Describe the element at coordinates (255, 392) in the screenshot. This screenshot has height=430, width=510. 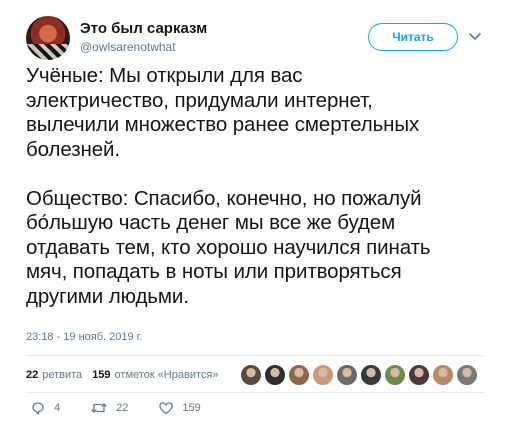
I see `divider-bottom` at that location.